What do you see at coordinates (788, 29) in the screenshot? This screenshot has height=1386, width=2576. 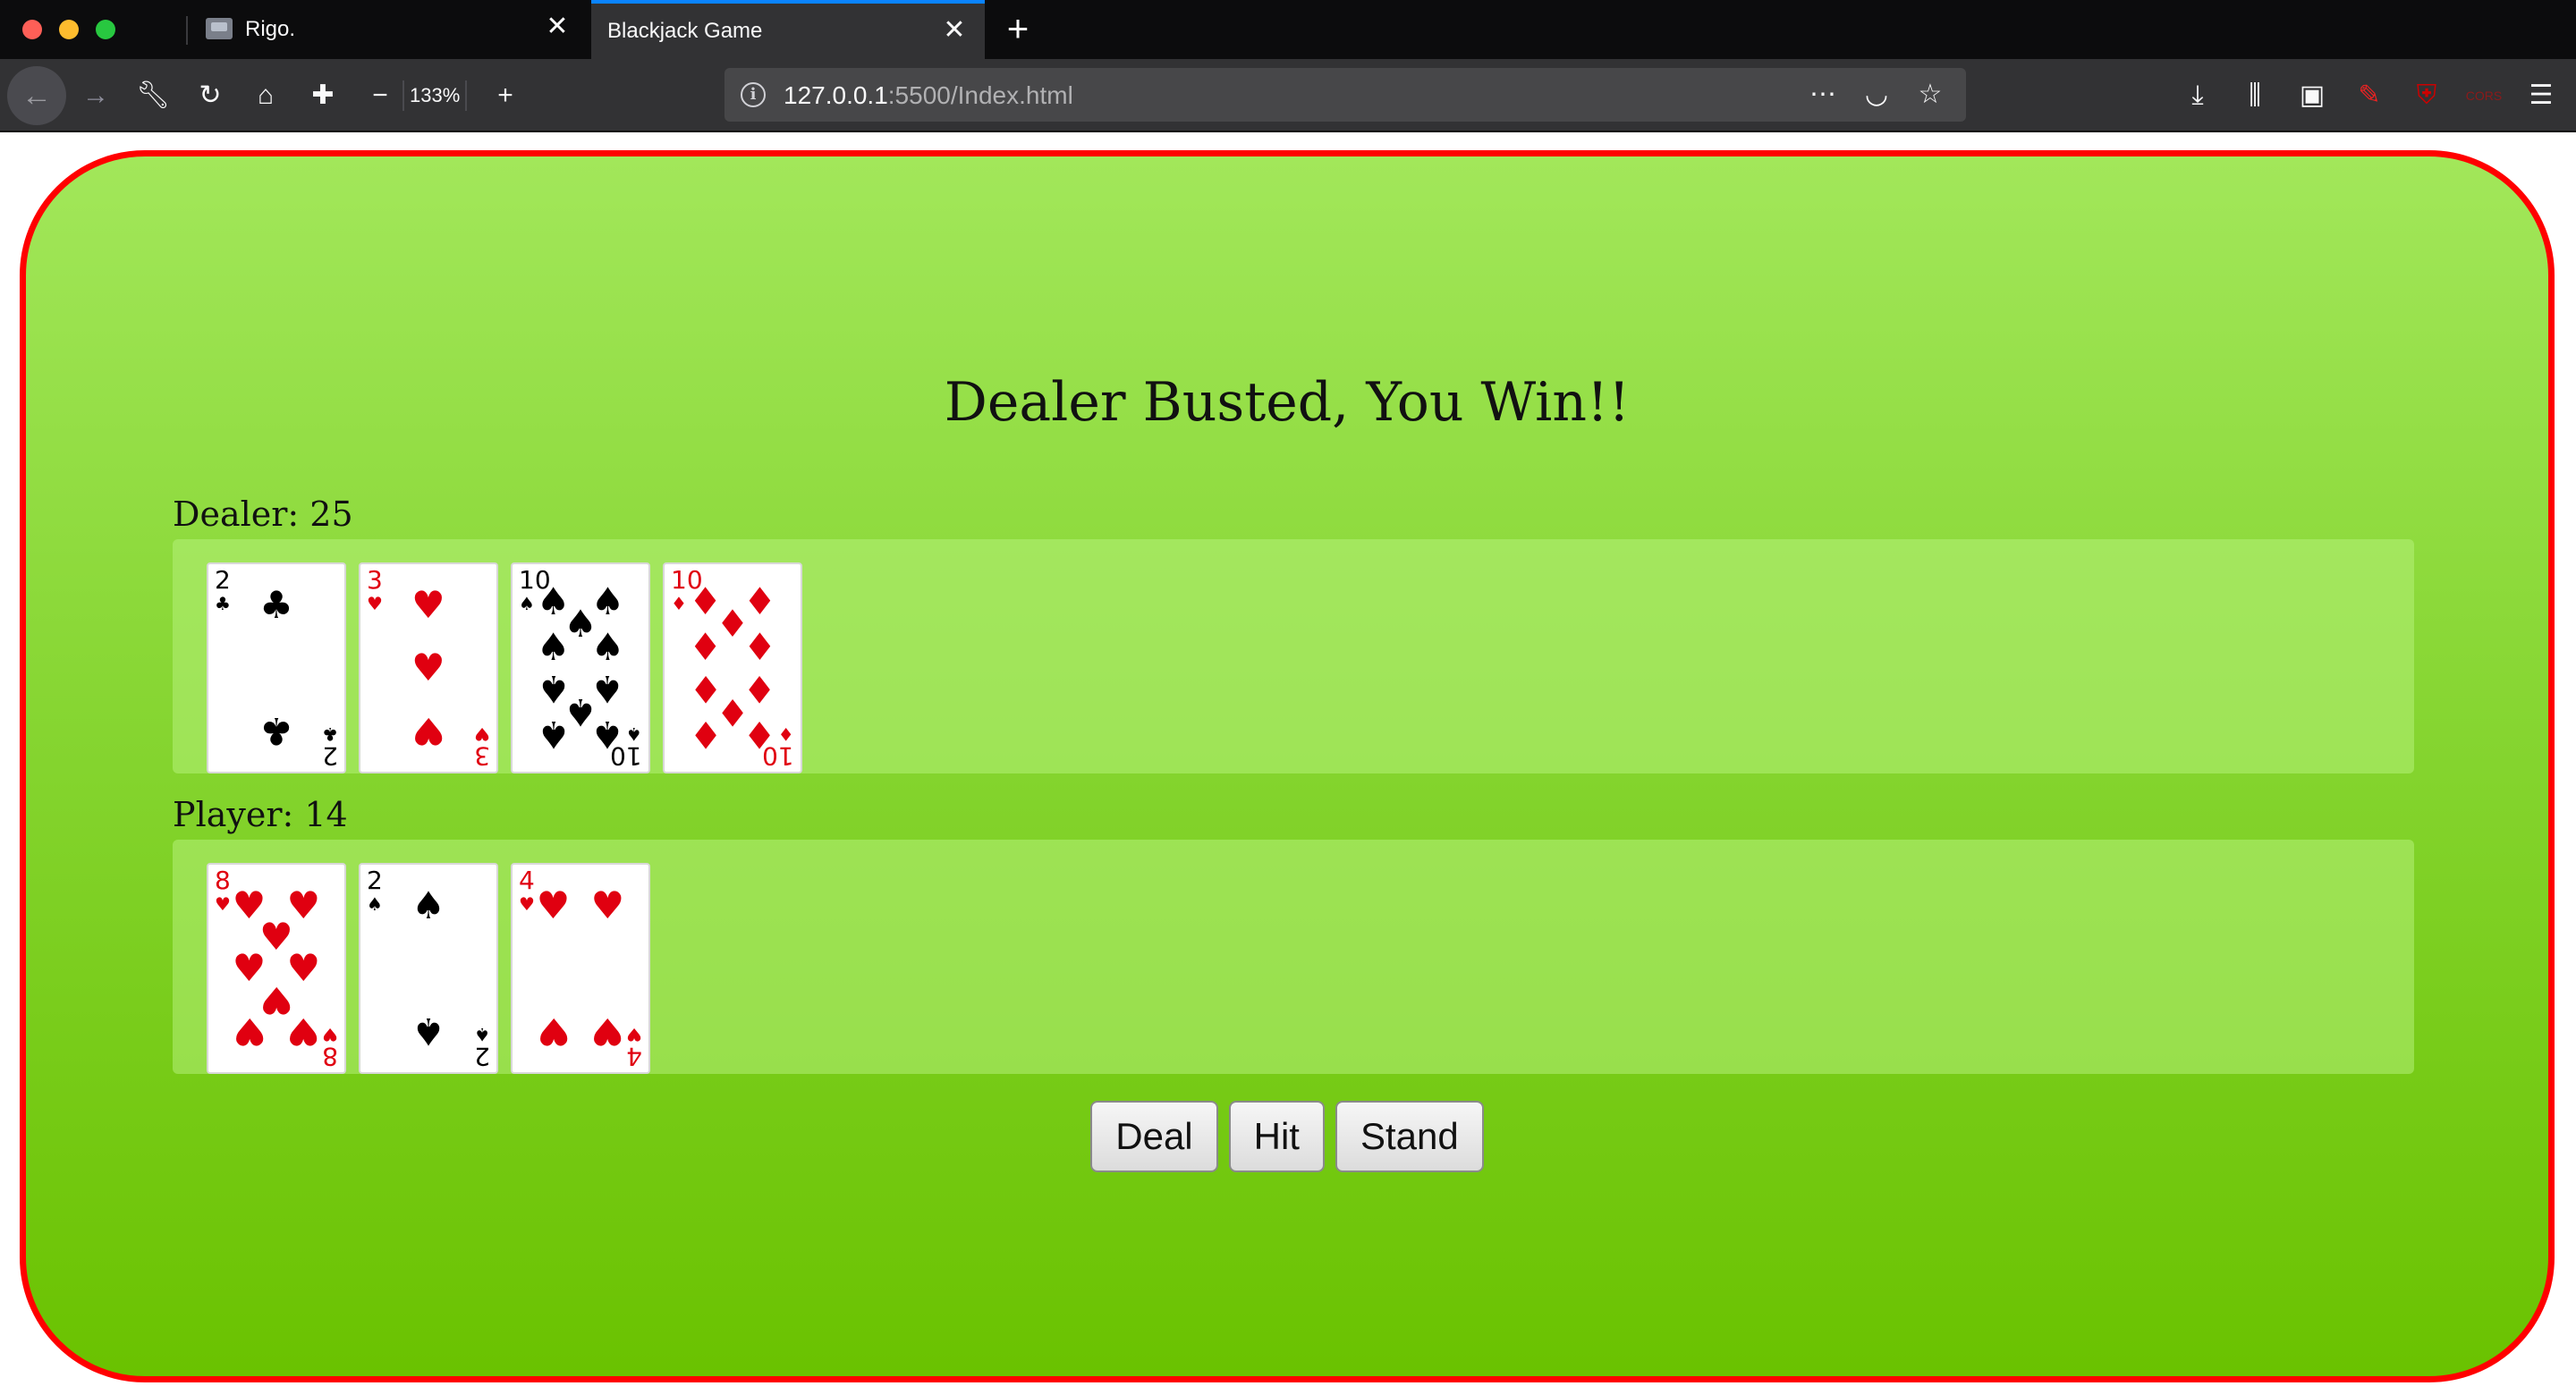 I see `tab-blackjack-game: Blackjack Game ✕` at bounding box center [788, 29].